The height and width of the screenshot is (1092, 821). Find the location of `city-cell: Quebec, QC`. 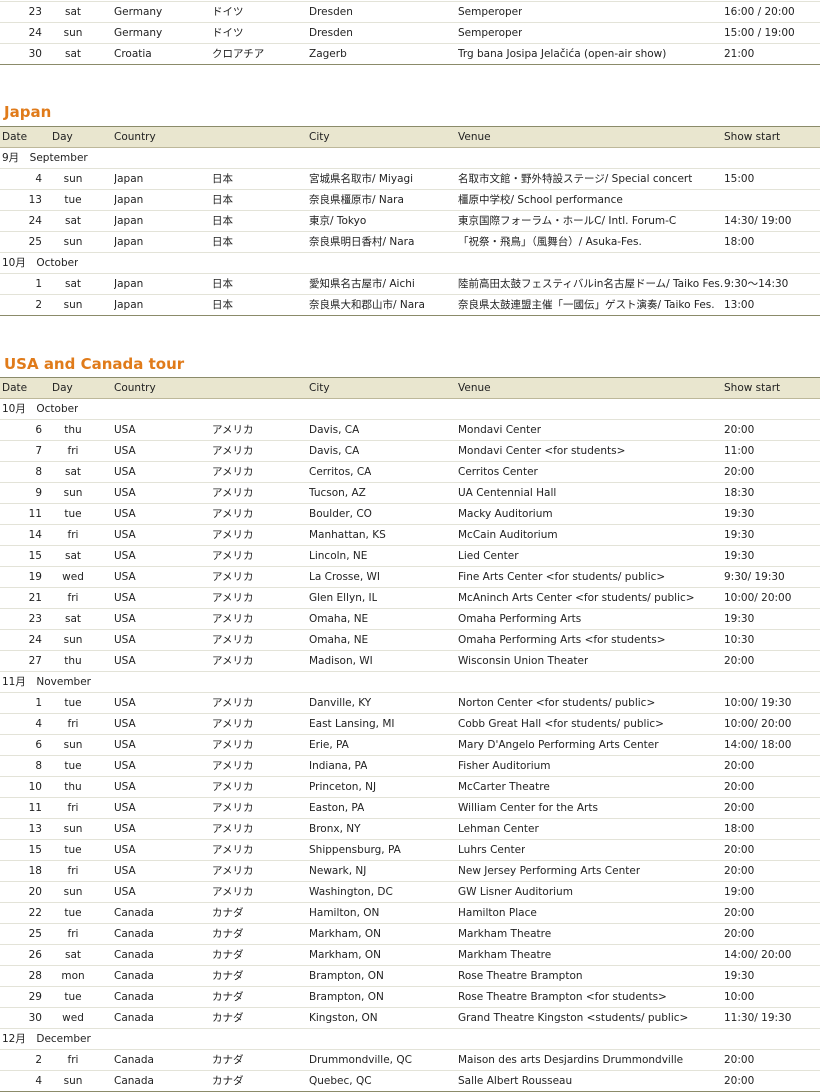

city-cell: Quebec, QC is located at coordinates (340, 1081).